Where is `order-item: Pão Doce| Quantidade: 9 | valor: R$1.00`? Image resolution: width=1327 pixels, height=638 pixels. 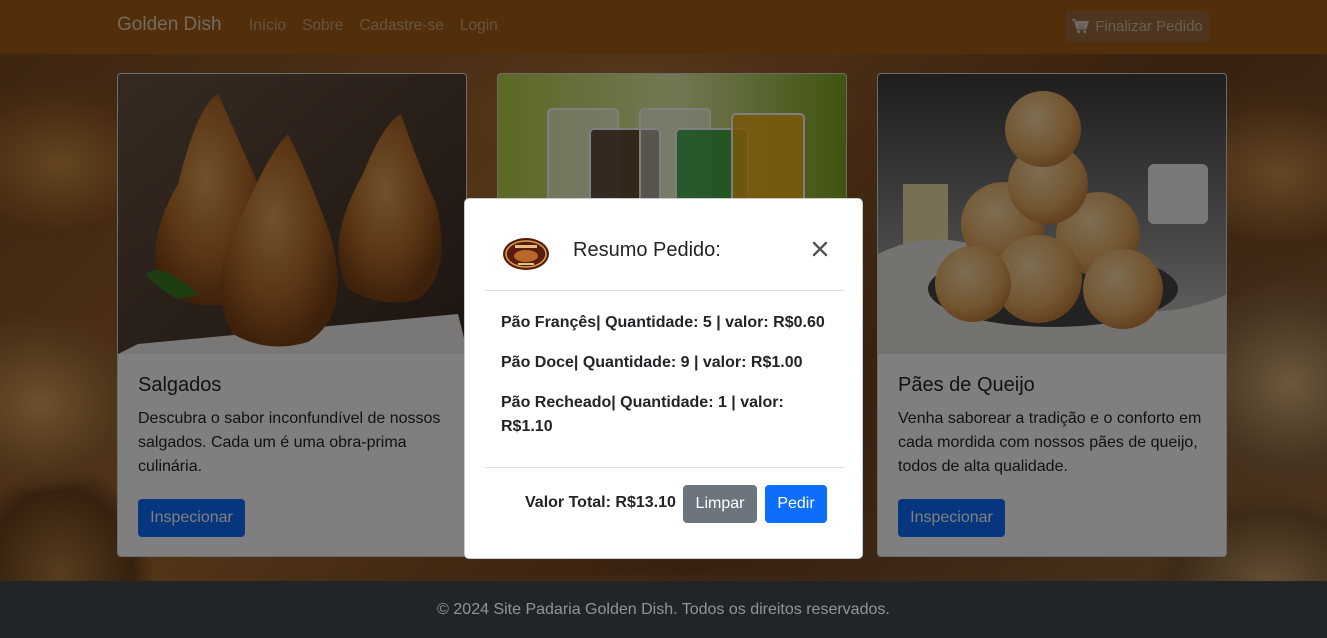
order-item: Pão Doce| Quantidade: 9 | valor: R$1.00 is located at coordinates (652, 362).